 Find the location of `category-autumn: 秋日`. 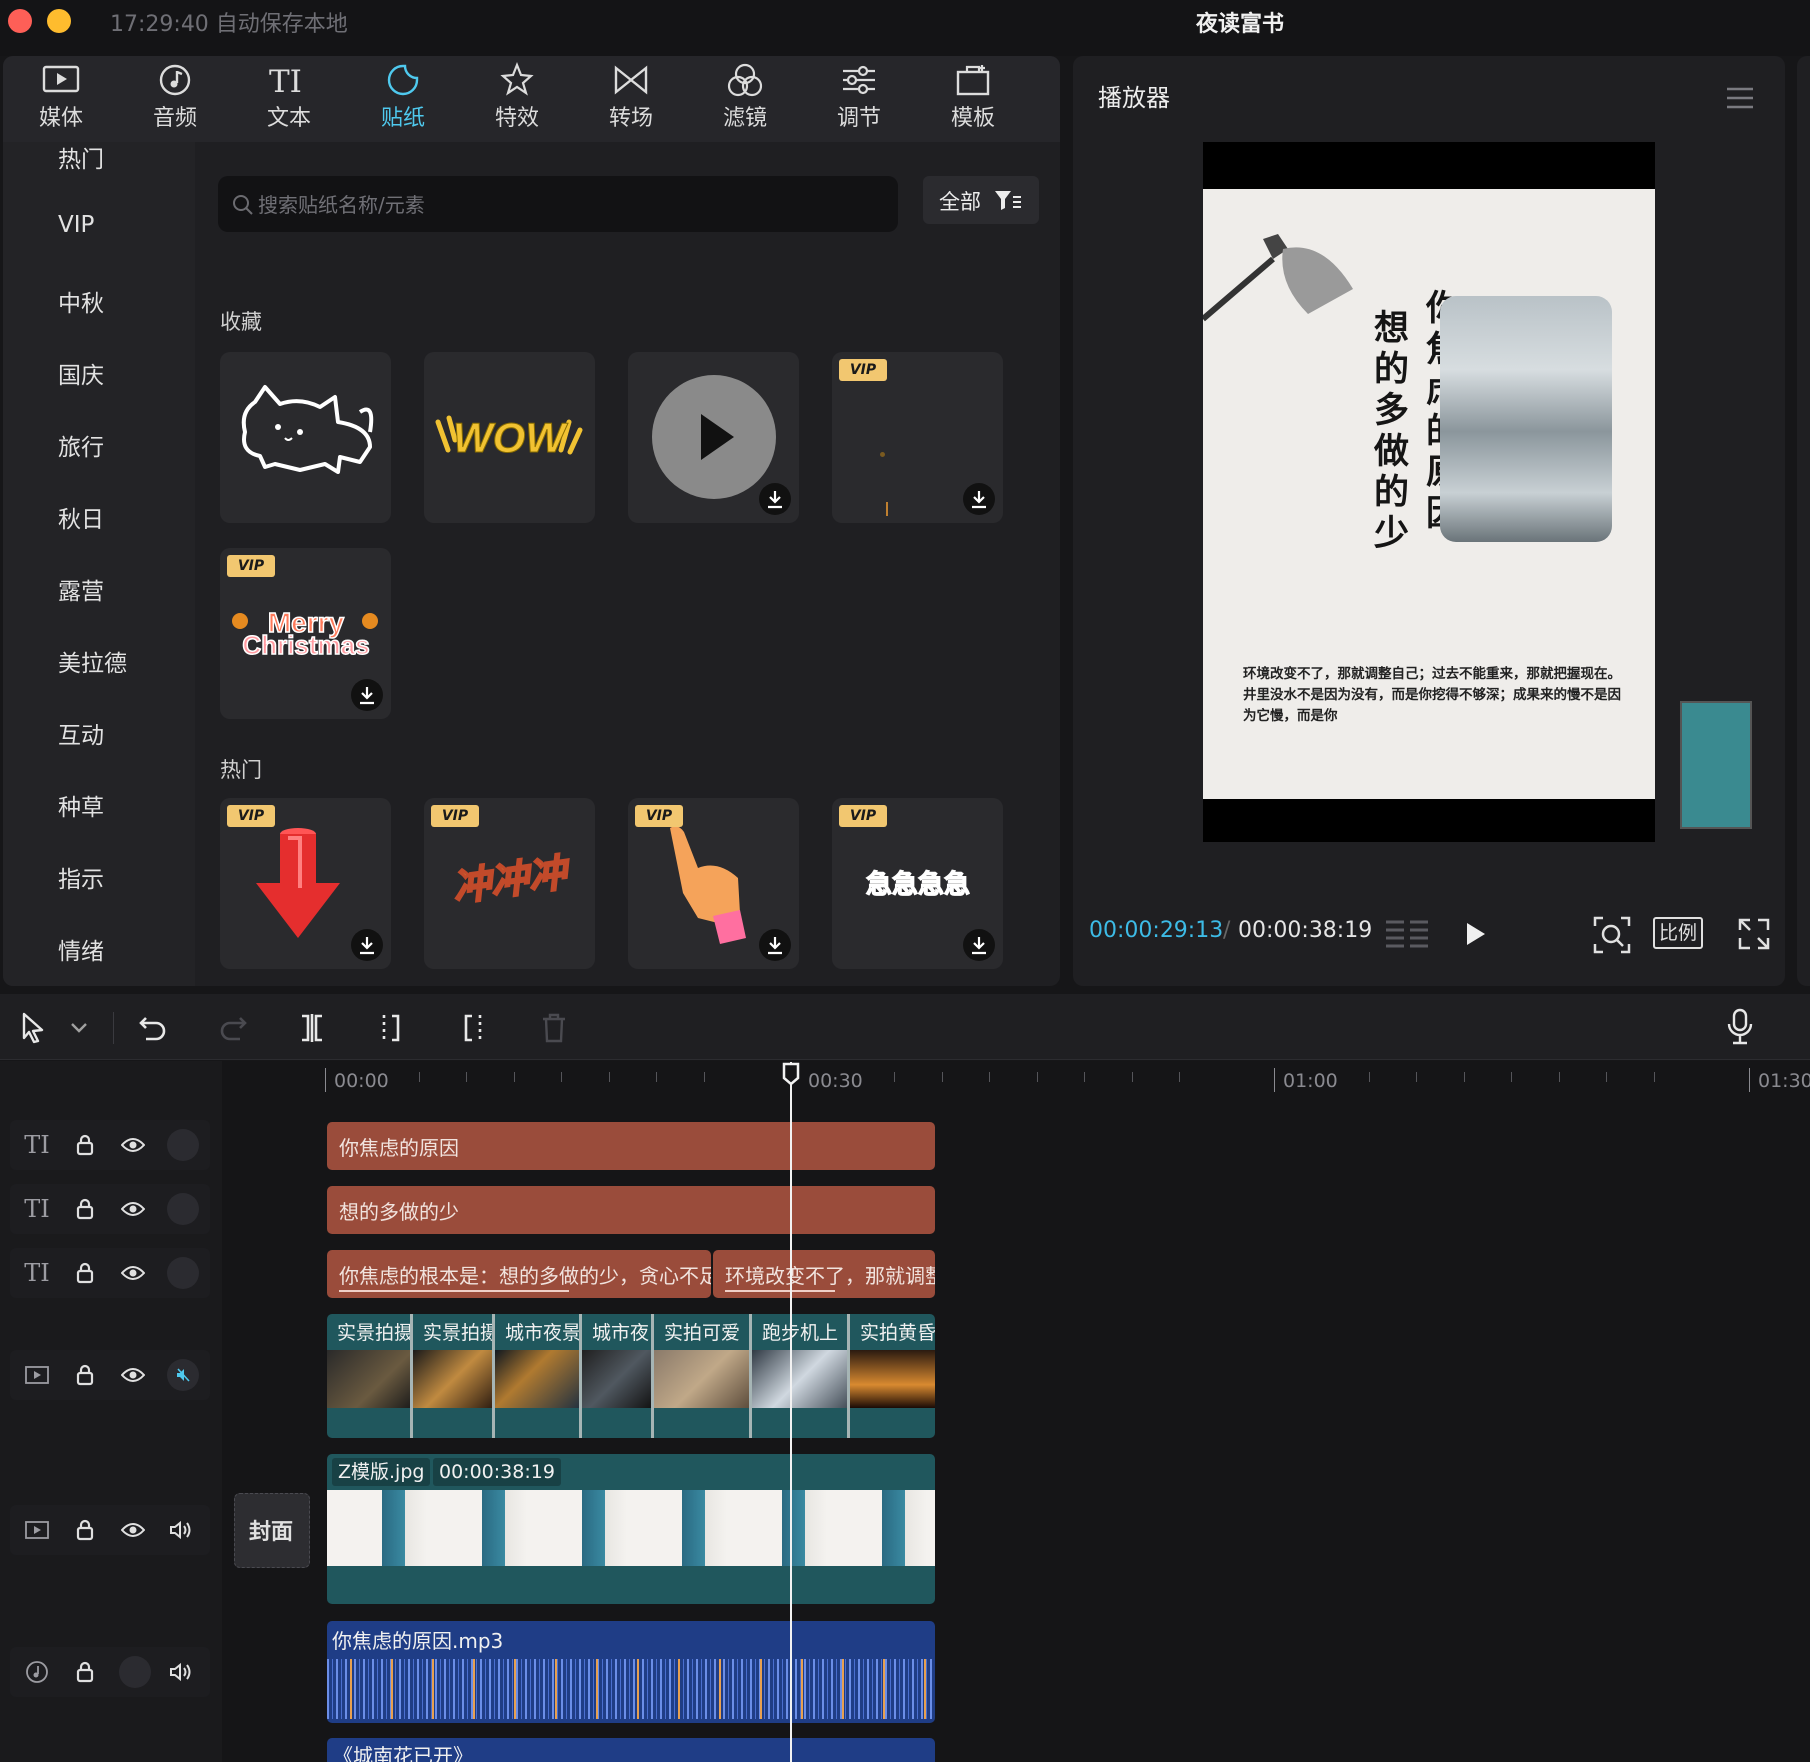

category-autumn: 秋日 is located at coordinates (81, 517).